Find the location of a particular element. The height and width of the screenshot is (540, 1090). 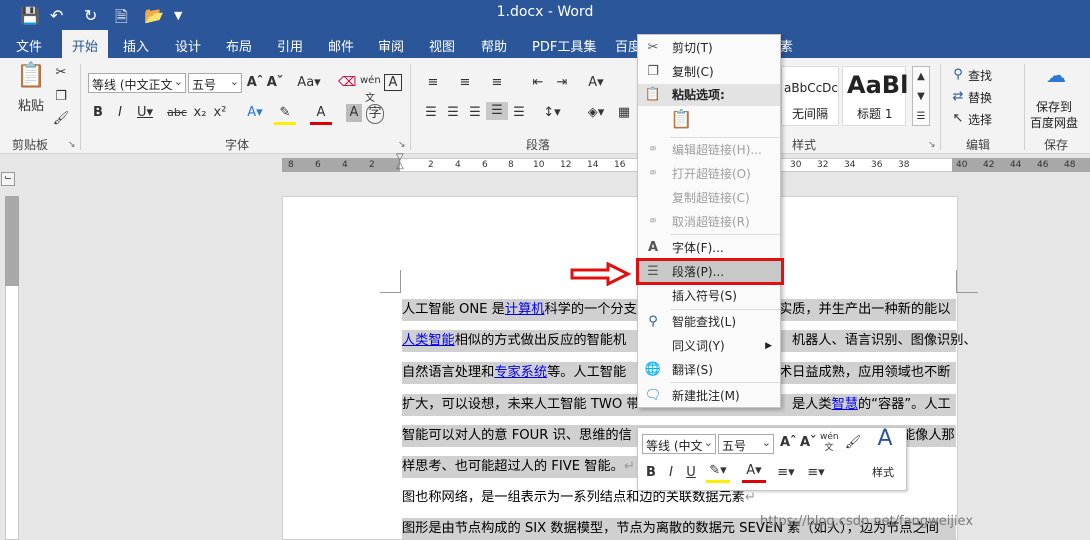

paste-icon: 📋 is located at coordinates (31, 79).